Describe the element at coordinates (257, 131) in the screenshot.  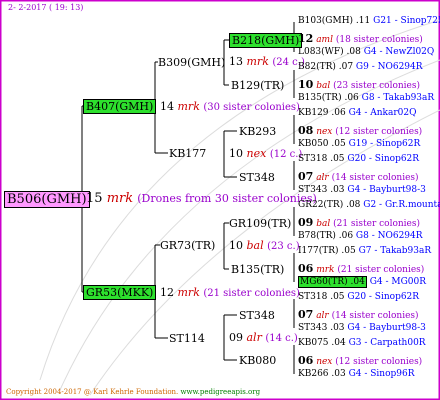
I see `g3-node: KB293` at that location.